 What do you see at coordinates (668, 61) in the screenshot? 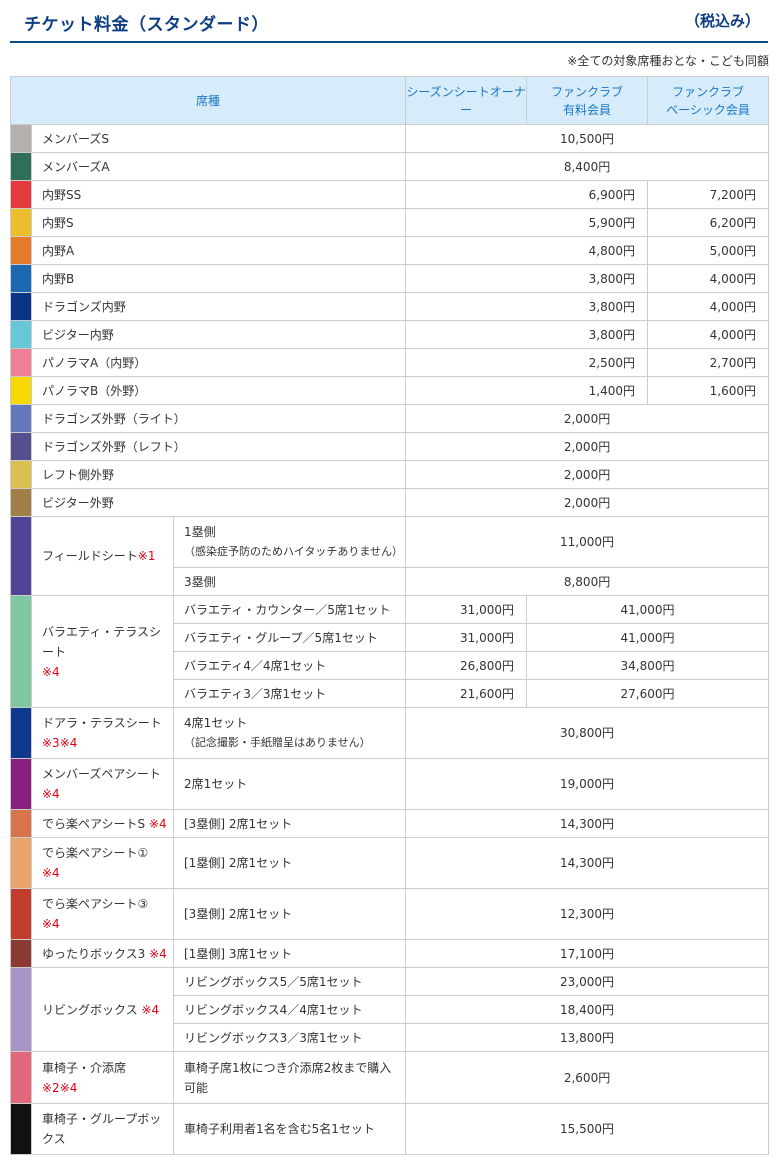
I see `price-note: ※全ての対象席種おとな・こども同額` at bounding box center [668, 61].